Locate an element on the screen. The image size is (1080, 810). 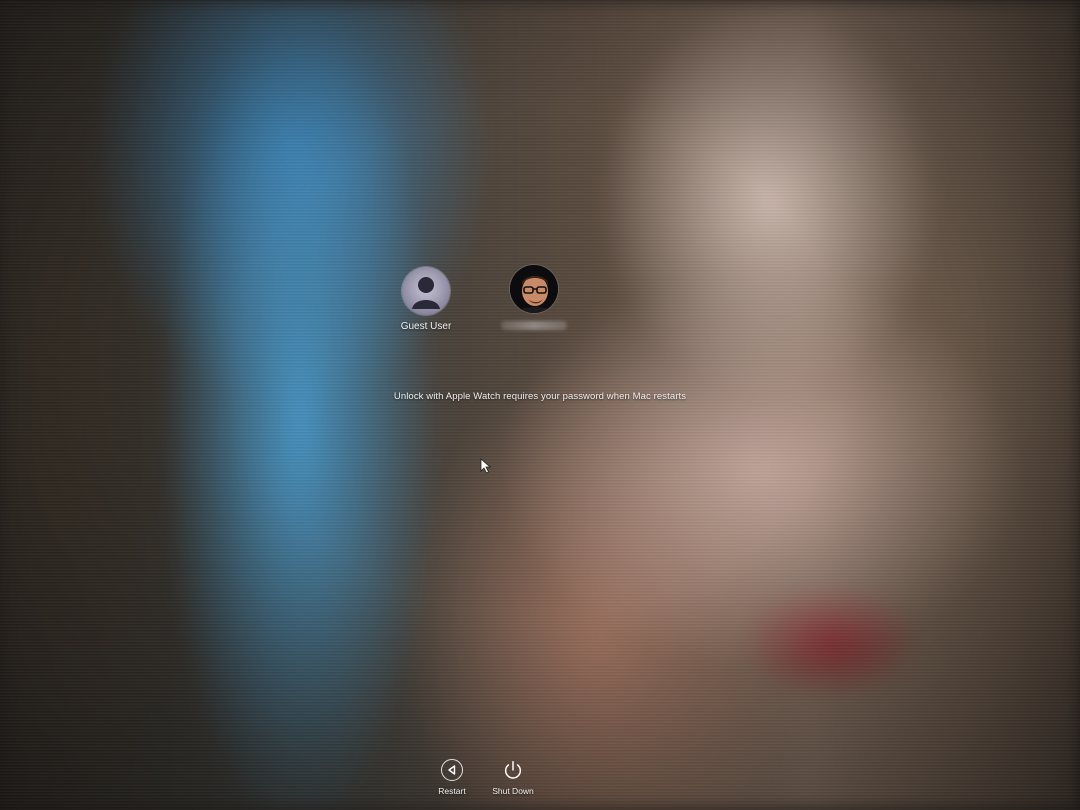
user-guest: Guest User is located at coordinates (426, 299).